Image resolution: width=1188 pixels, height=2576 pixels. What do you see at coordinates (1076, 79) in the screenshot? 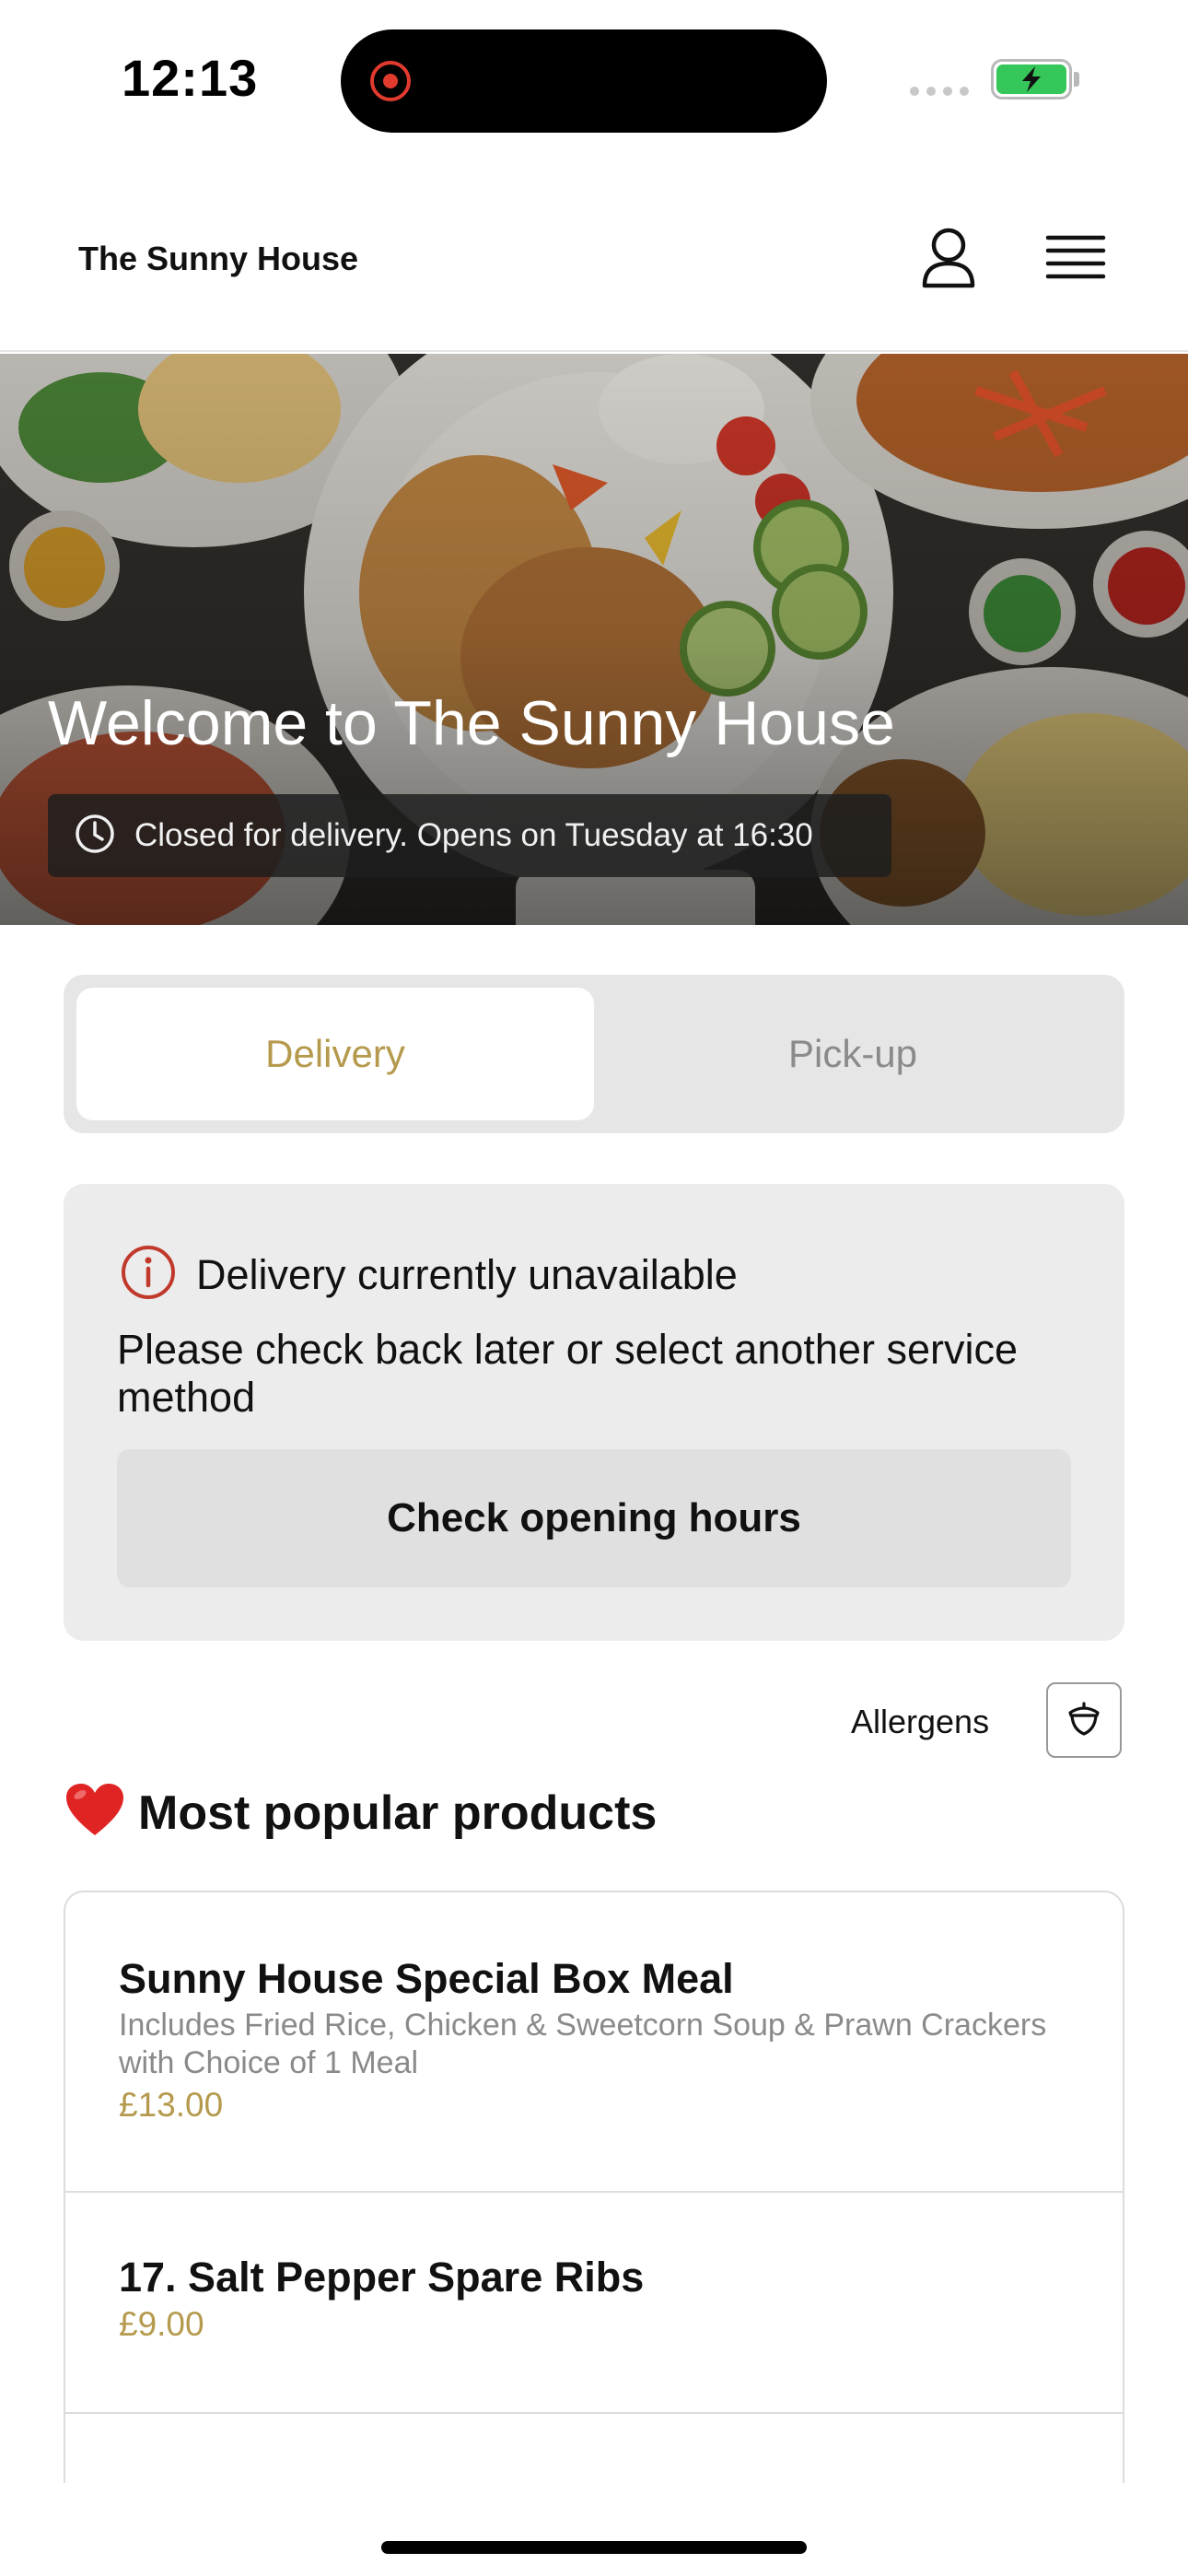
I see `battery-nub` at bounding box center [1076, 79].